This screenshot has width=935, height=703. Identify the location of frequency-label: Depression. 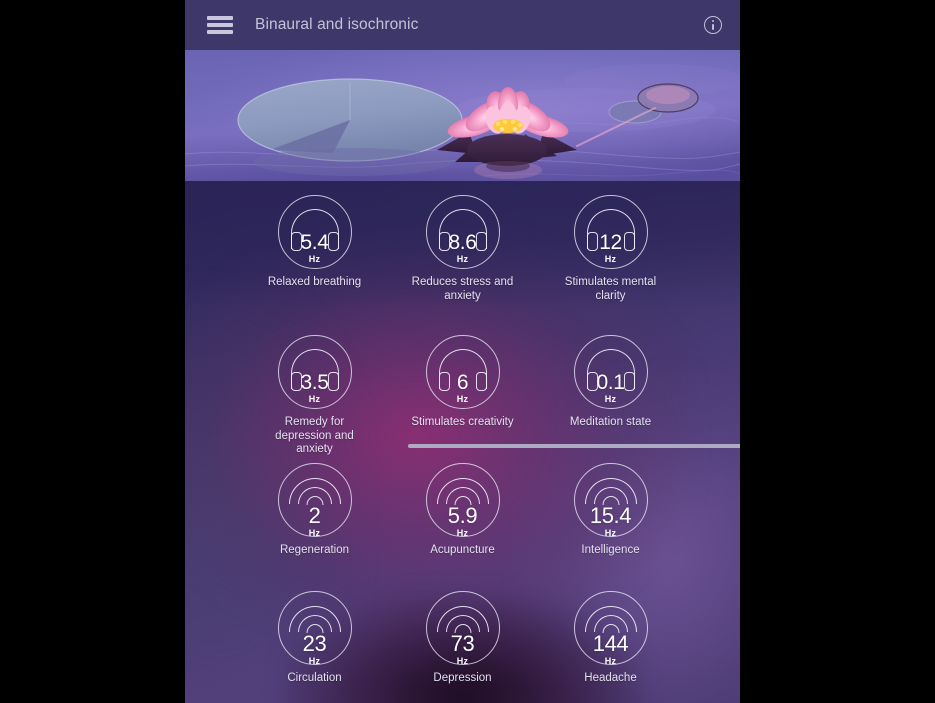
(462, 677).